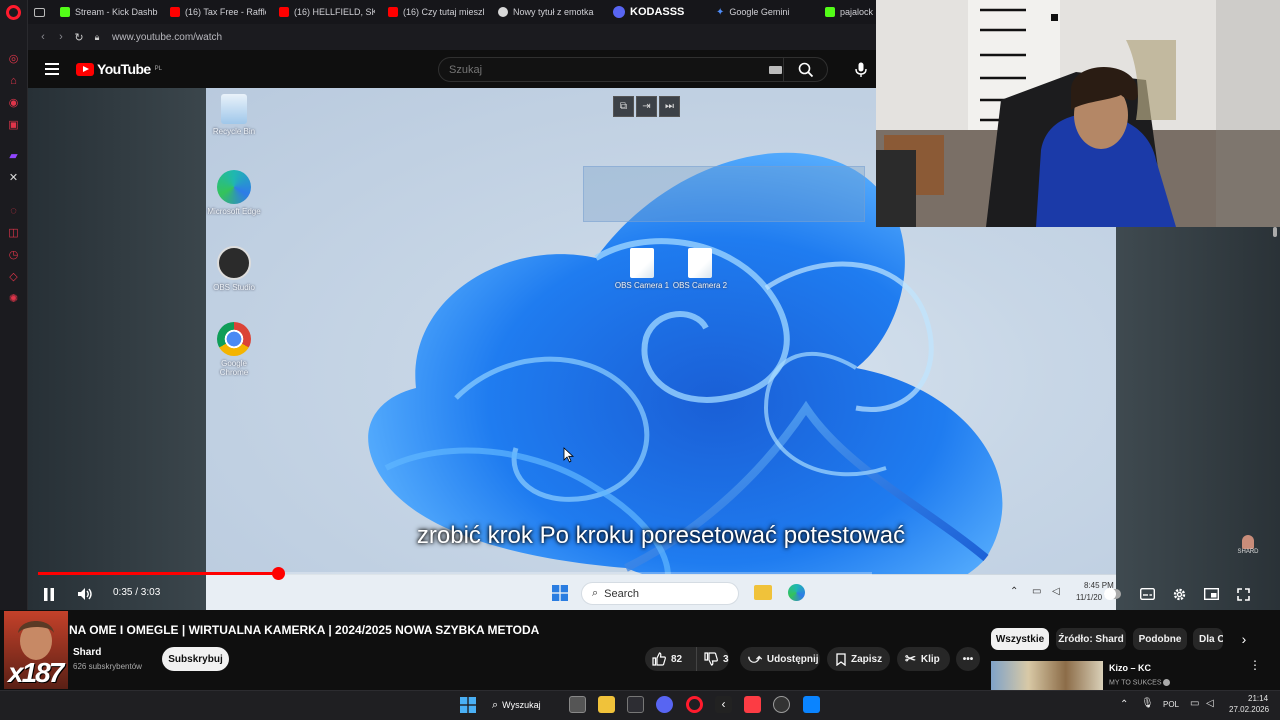 The height and width of the screenshot is (720, 1280). What do you see at coordinates (1179, 594) in the screenshot?
I see `settings-button` at bounding box center [1179, 594].